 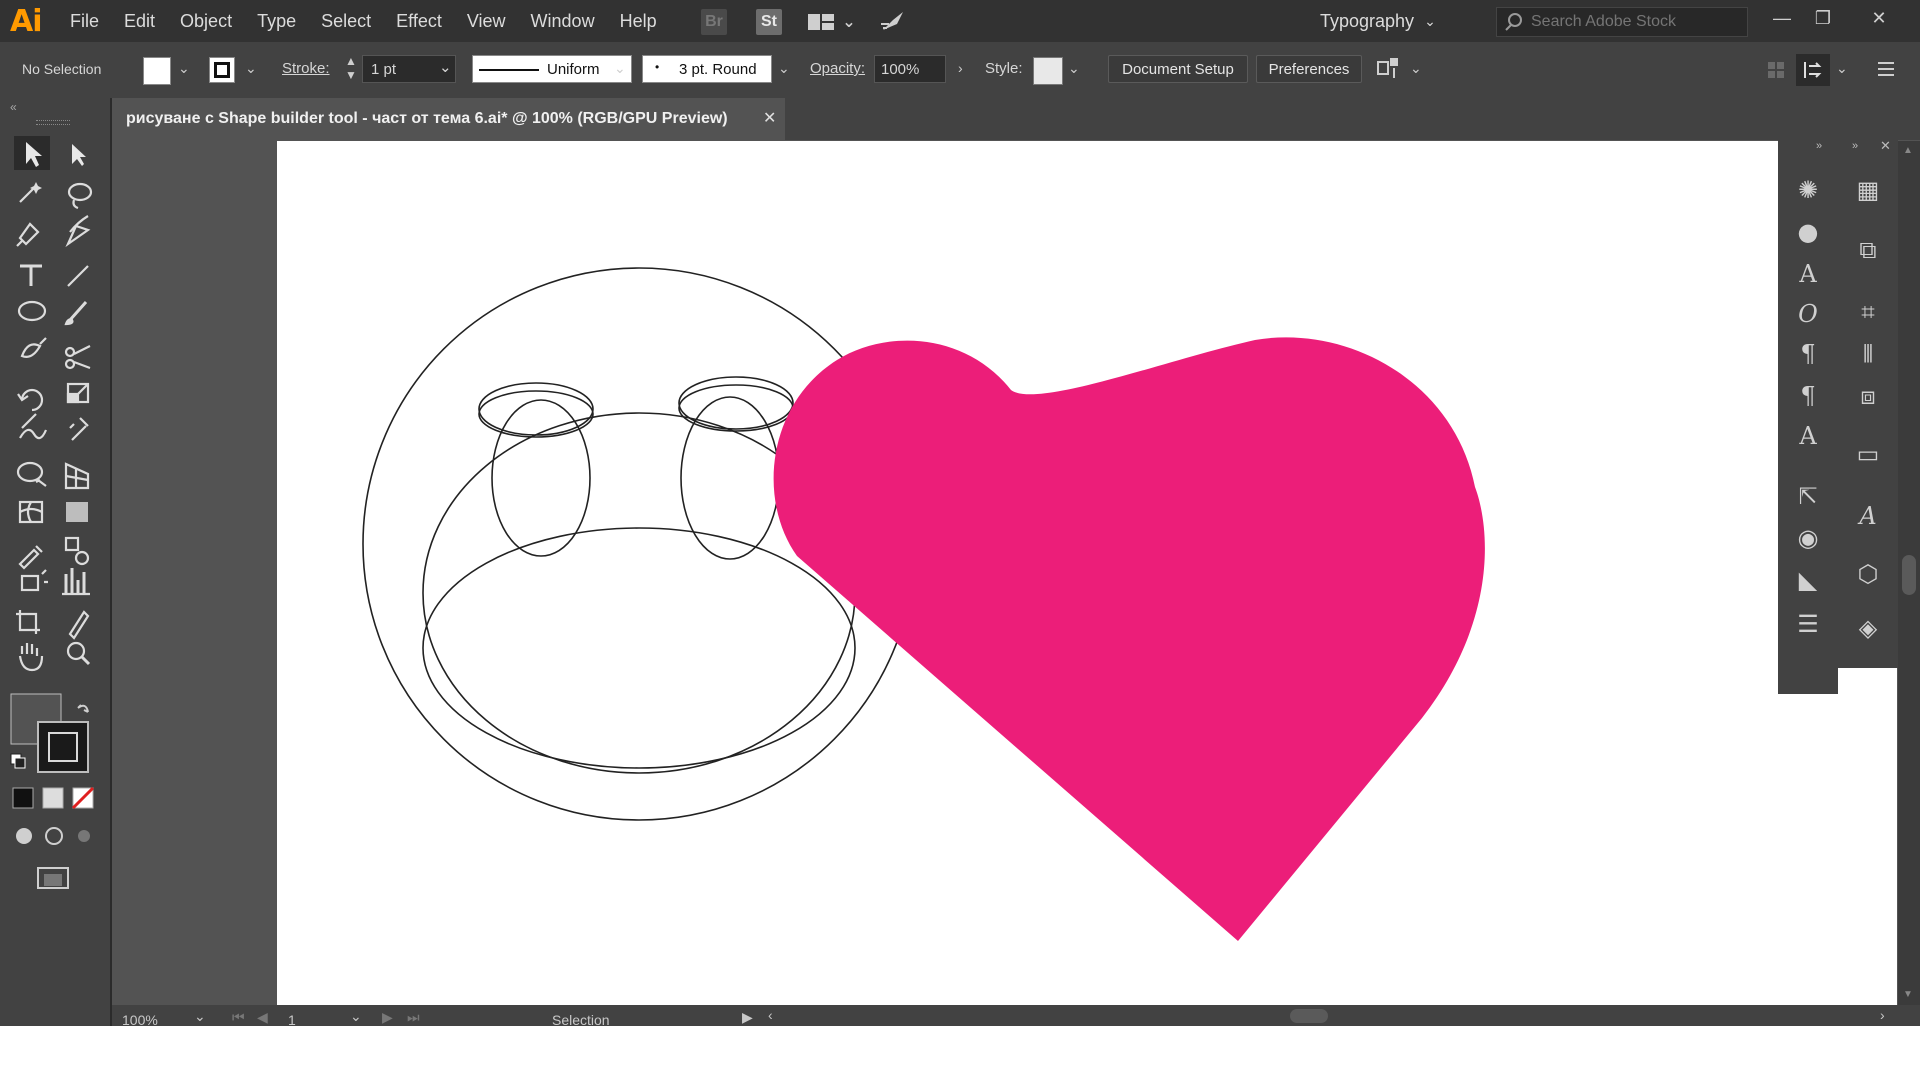 I want to click on line-segment-tool-icon, so click(x=77, y=275).